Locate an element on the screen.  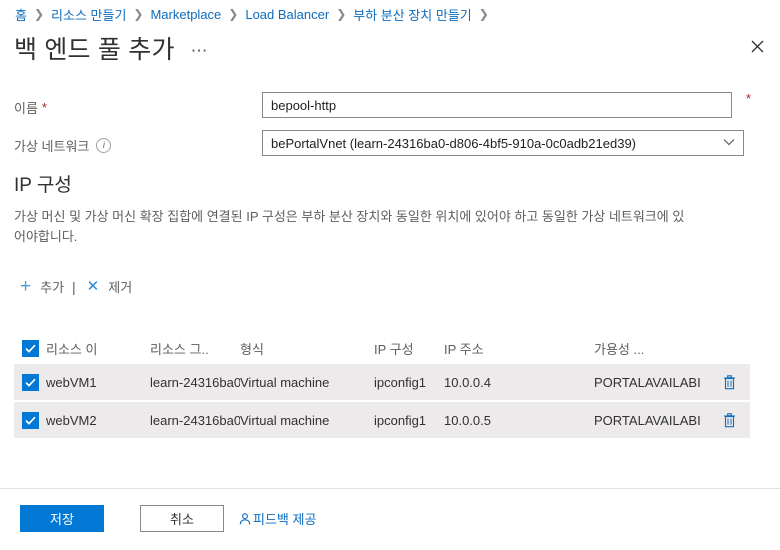
breadcrumb-item-marketplace: Marketplace is located at coordinates (185, 14).